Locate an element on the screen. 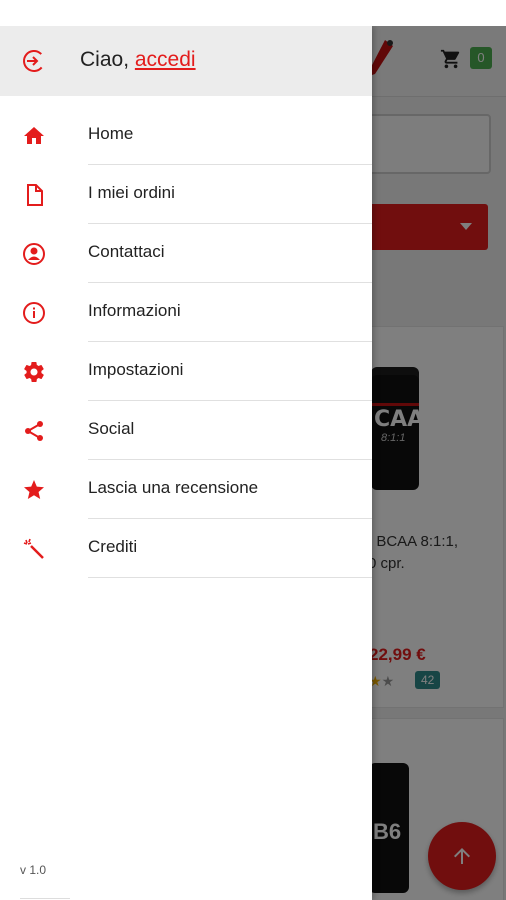 This screenshot has height=900, width=506. menu-item-settings: Impostazioni is located at coordinates (186, 371).